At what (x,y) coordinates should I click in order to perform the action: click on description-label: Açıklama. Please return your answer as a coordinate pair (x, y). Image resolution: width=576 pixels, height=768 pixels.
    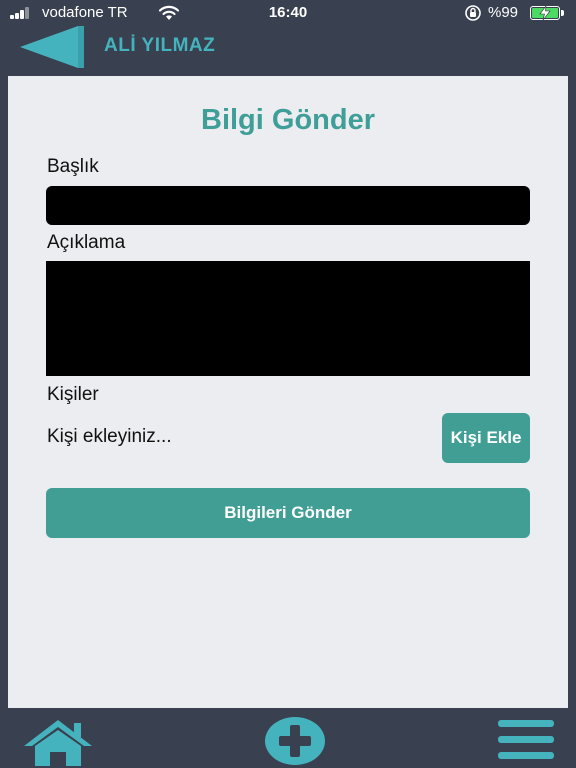
    Looking at the image, I should click on (86, 242).